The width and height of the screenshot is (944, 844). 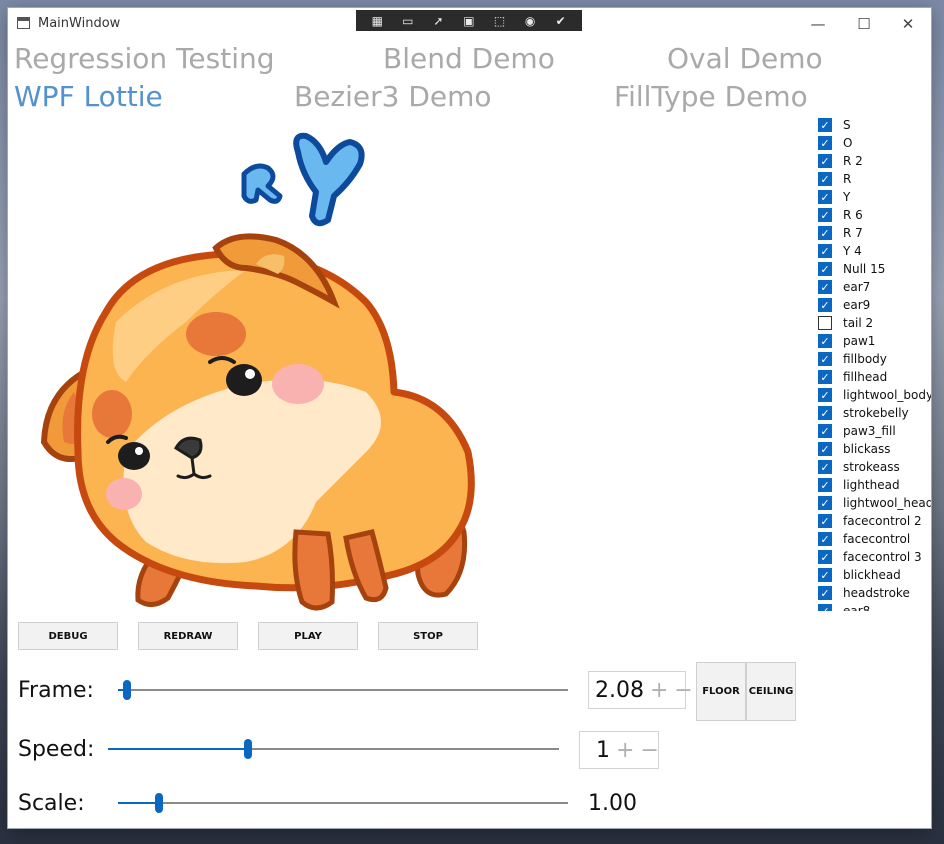 I want to click on layer-checkbox, so click(x=825, y=323).